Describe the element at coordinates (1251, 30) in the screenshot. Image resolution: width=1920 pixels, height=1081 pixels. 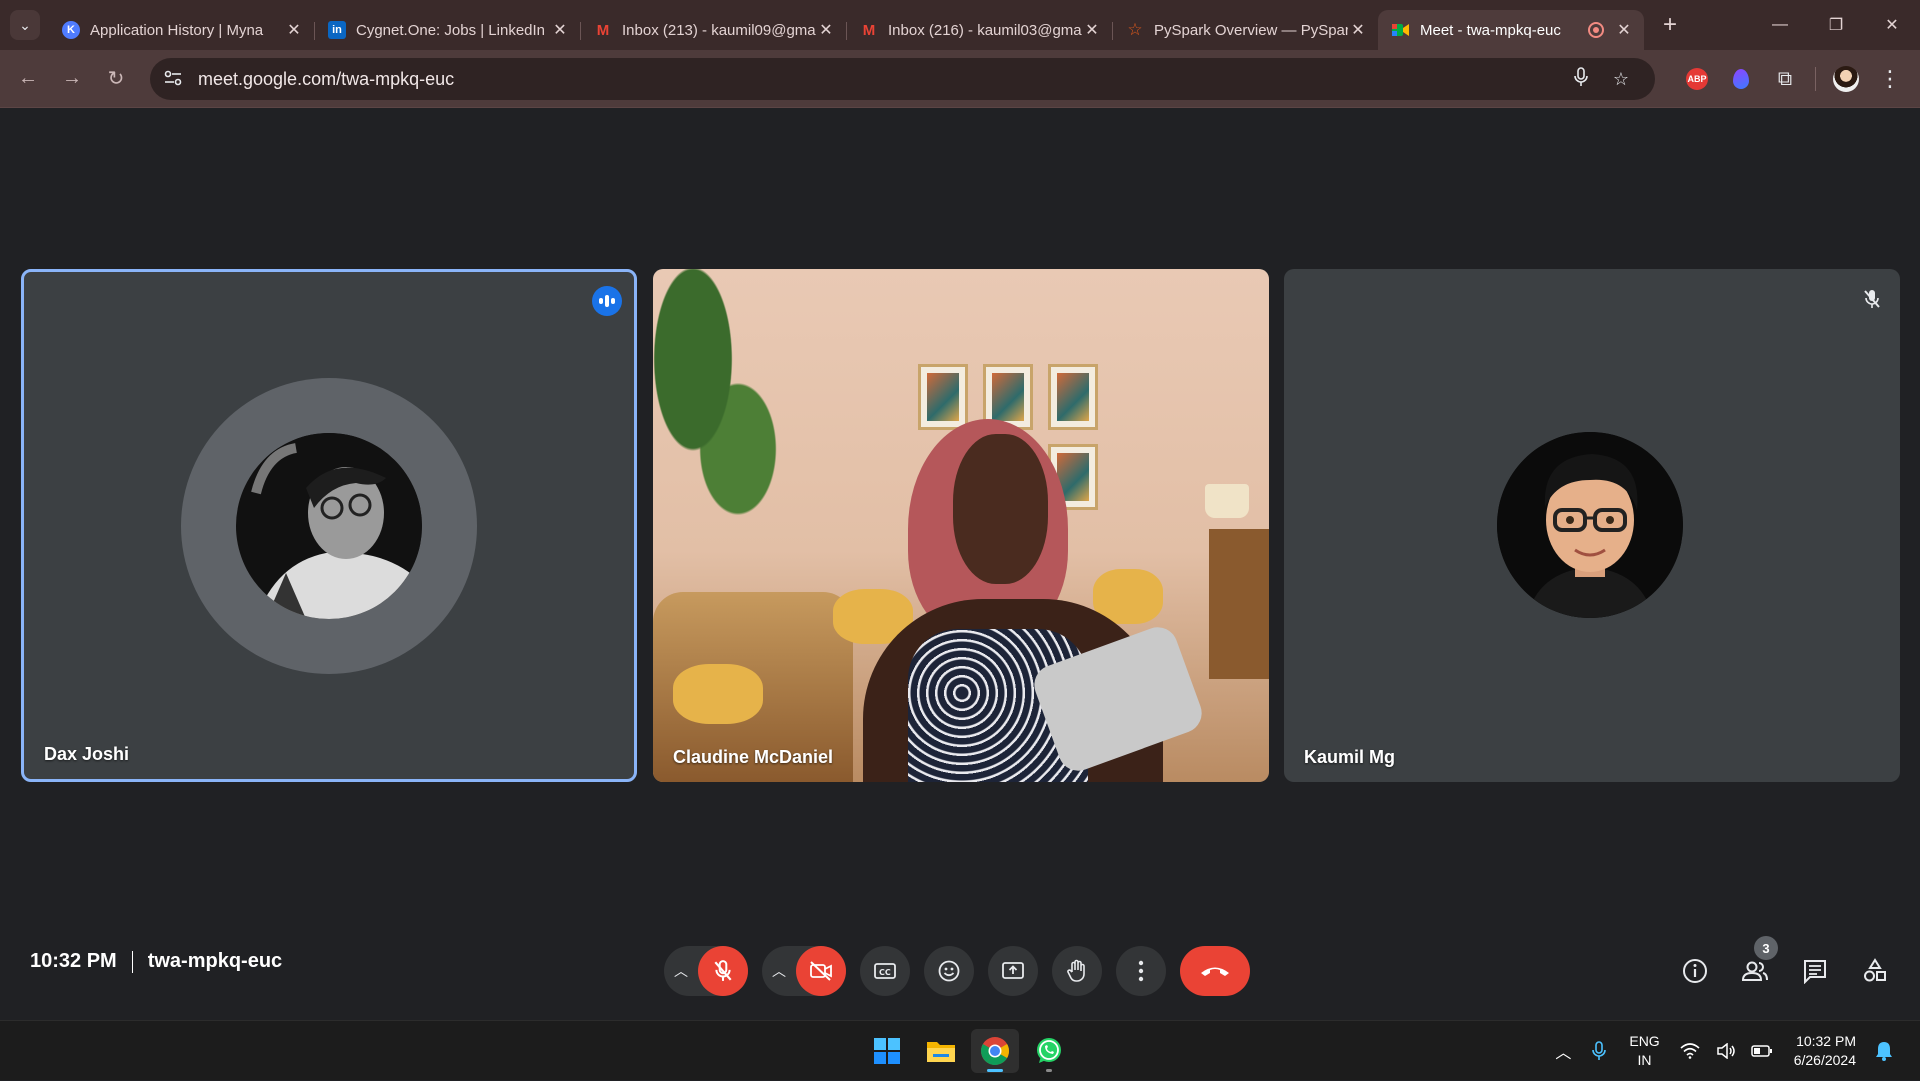
I see `tab-title: PySpark Overview — PySpark` at that location.